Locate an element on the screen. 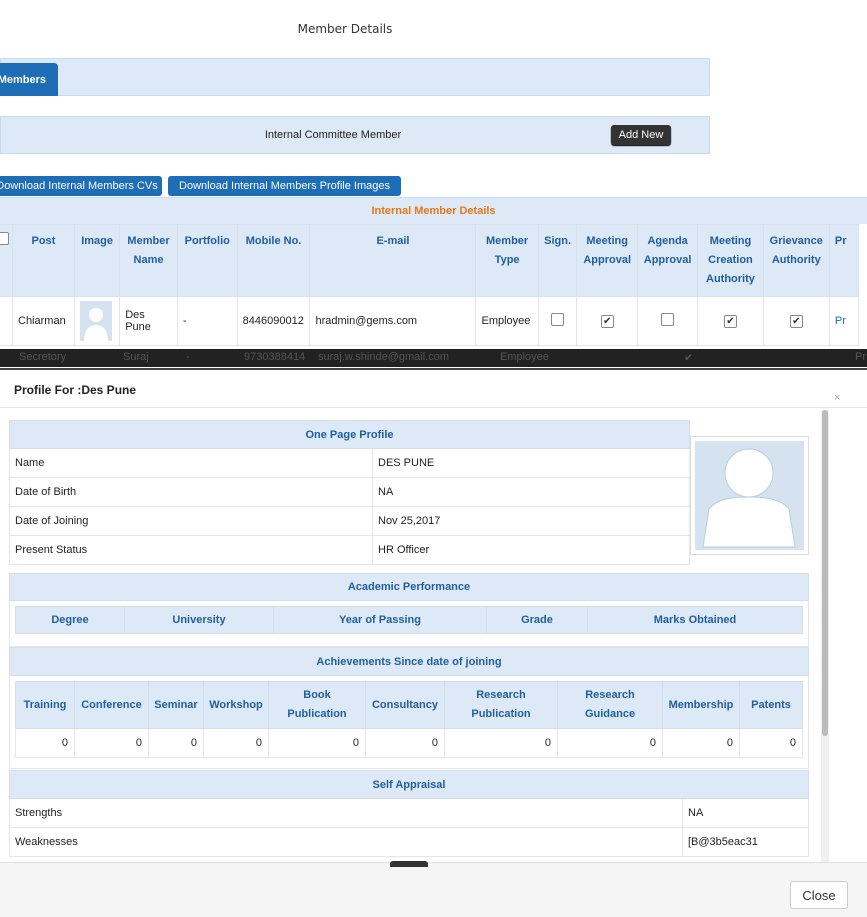  download-cvs-button: Download Internal Members CVs is located at coordinates (81, 186).